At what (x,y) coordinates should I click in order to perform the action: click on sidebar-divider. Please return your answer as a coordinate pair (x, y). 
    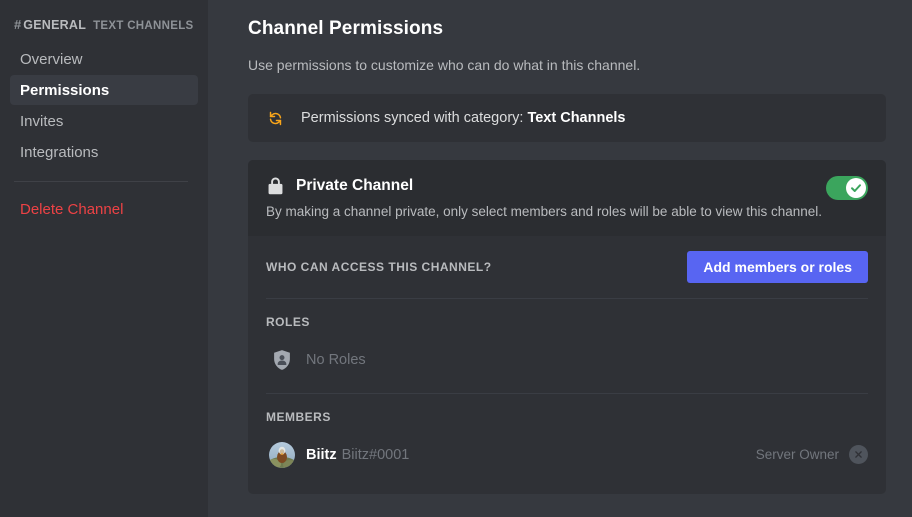
    Looking at the image, I should click on (101, 181).